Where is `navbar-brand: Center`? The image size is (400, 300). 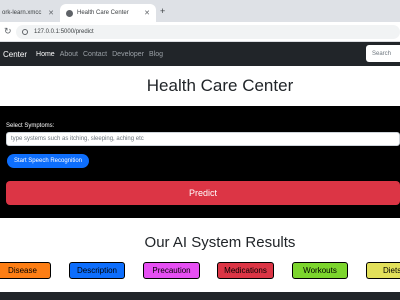
navbar-brand: Center is located at coordinates (15, 54).